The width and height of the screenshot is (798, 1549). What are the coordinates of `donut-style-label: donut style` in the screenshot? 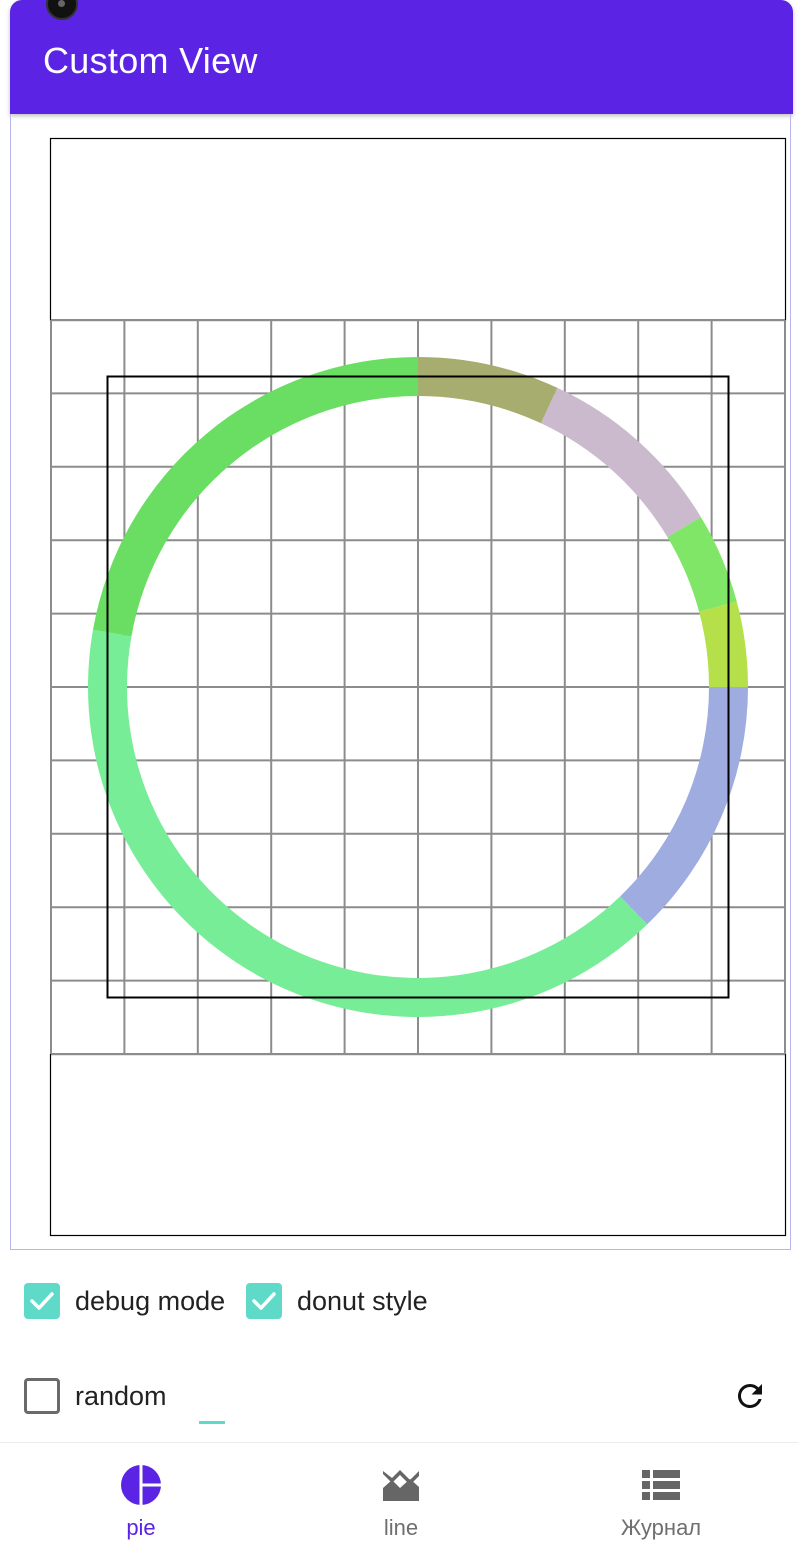 It's located at (362, 1300).